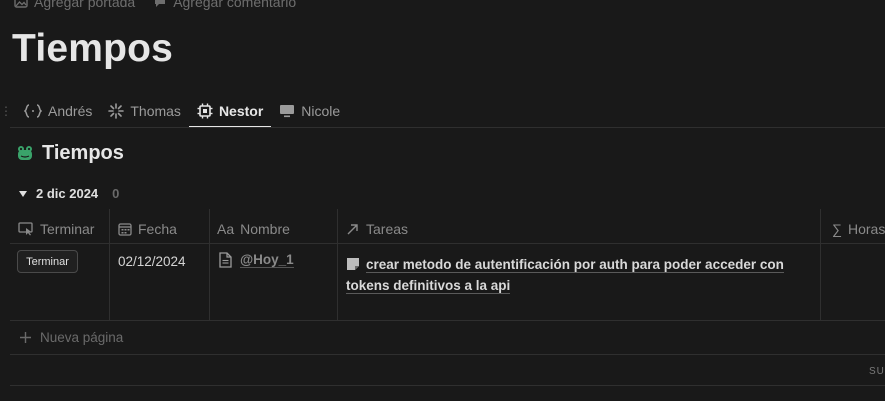 The image size is (885, 401). I want to click on sigma-icon: ∑, so click(837, 229).